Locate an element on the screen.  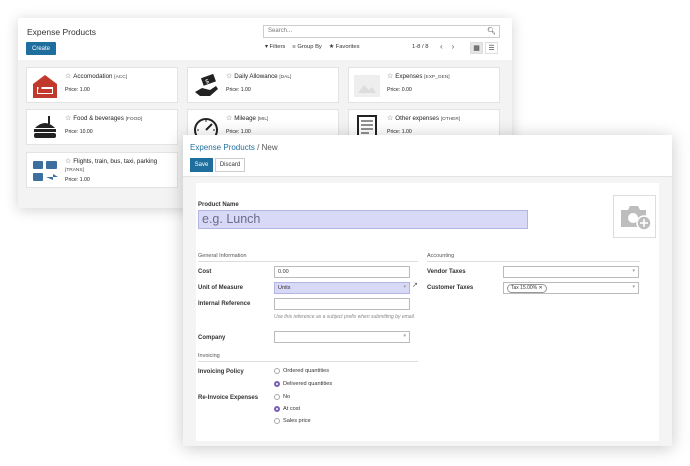
chevron-left-icon: ‹ is located at coordinates (441, 46).